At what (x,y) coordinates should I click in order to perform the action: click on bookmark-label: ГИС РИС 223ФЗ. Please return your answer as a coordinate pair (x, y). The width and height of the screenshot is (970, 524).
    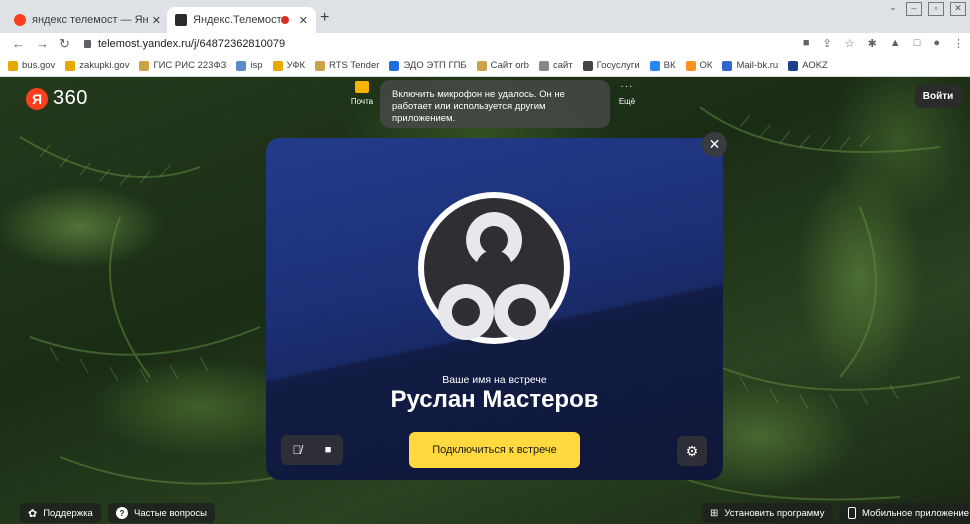
    Looking at the image, I should click on (190, 65).